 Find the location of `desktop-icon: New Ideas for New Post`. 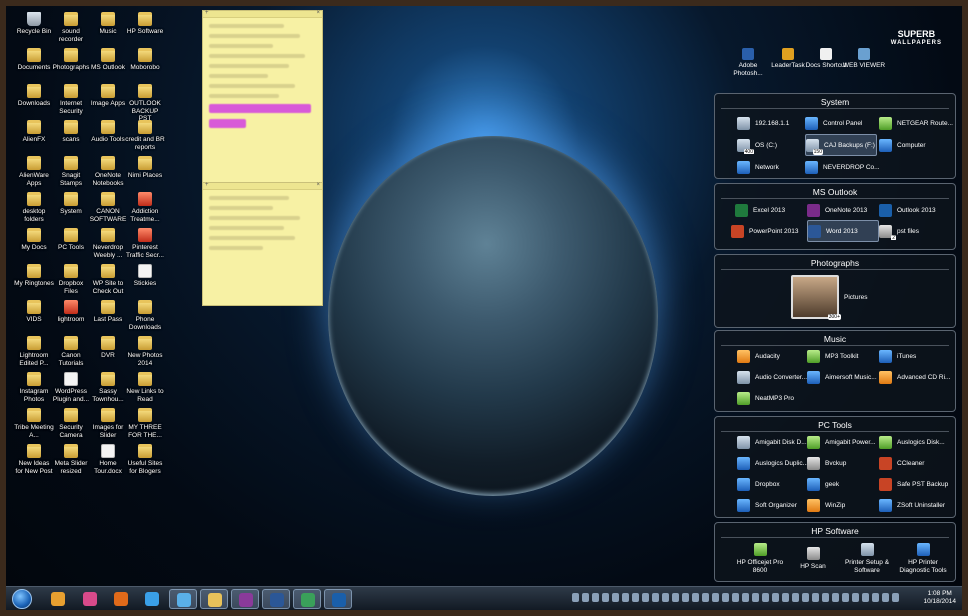

desktop-icon: New Ideas for New Post is located at coordinates (34, 459).